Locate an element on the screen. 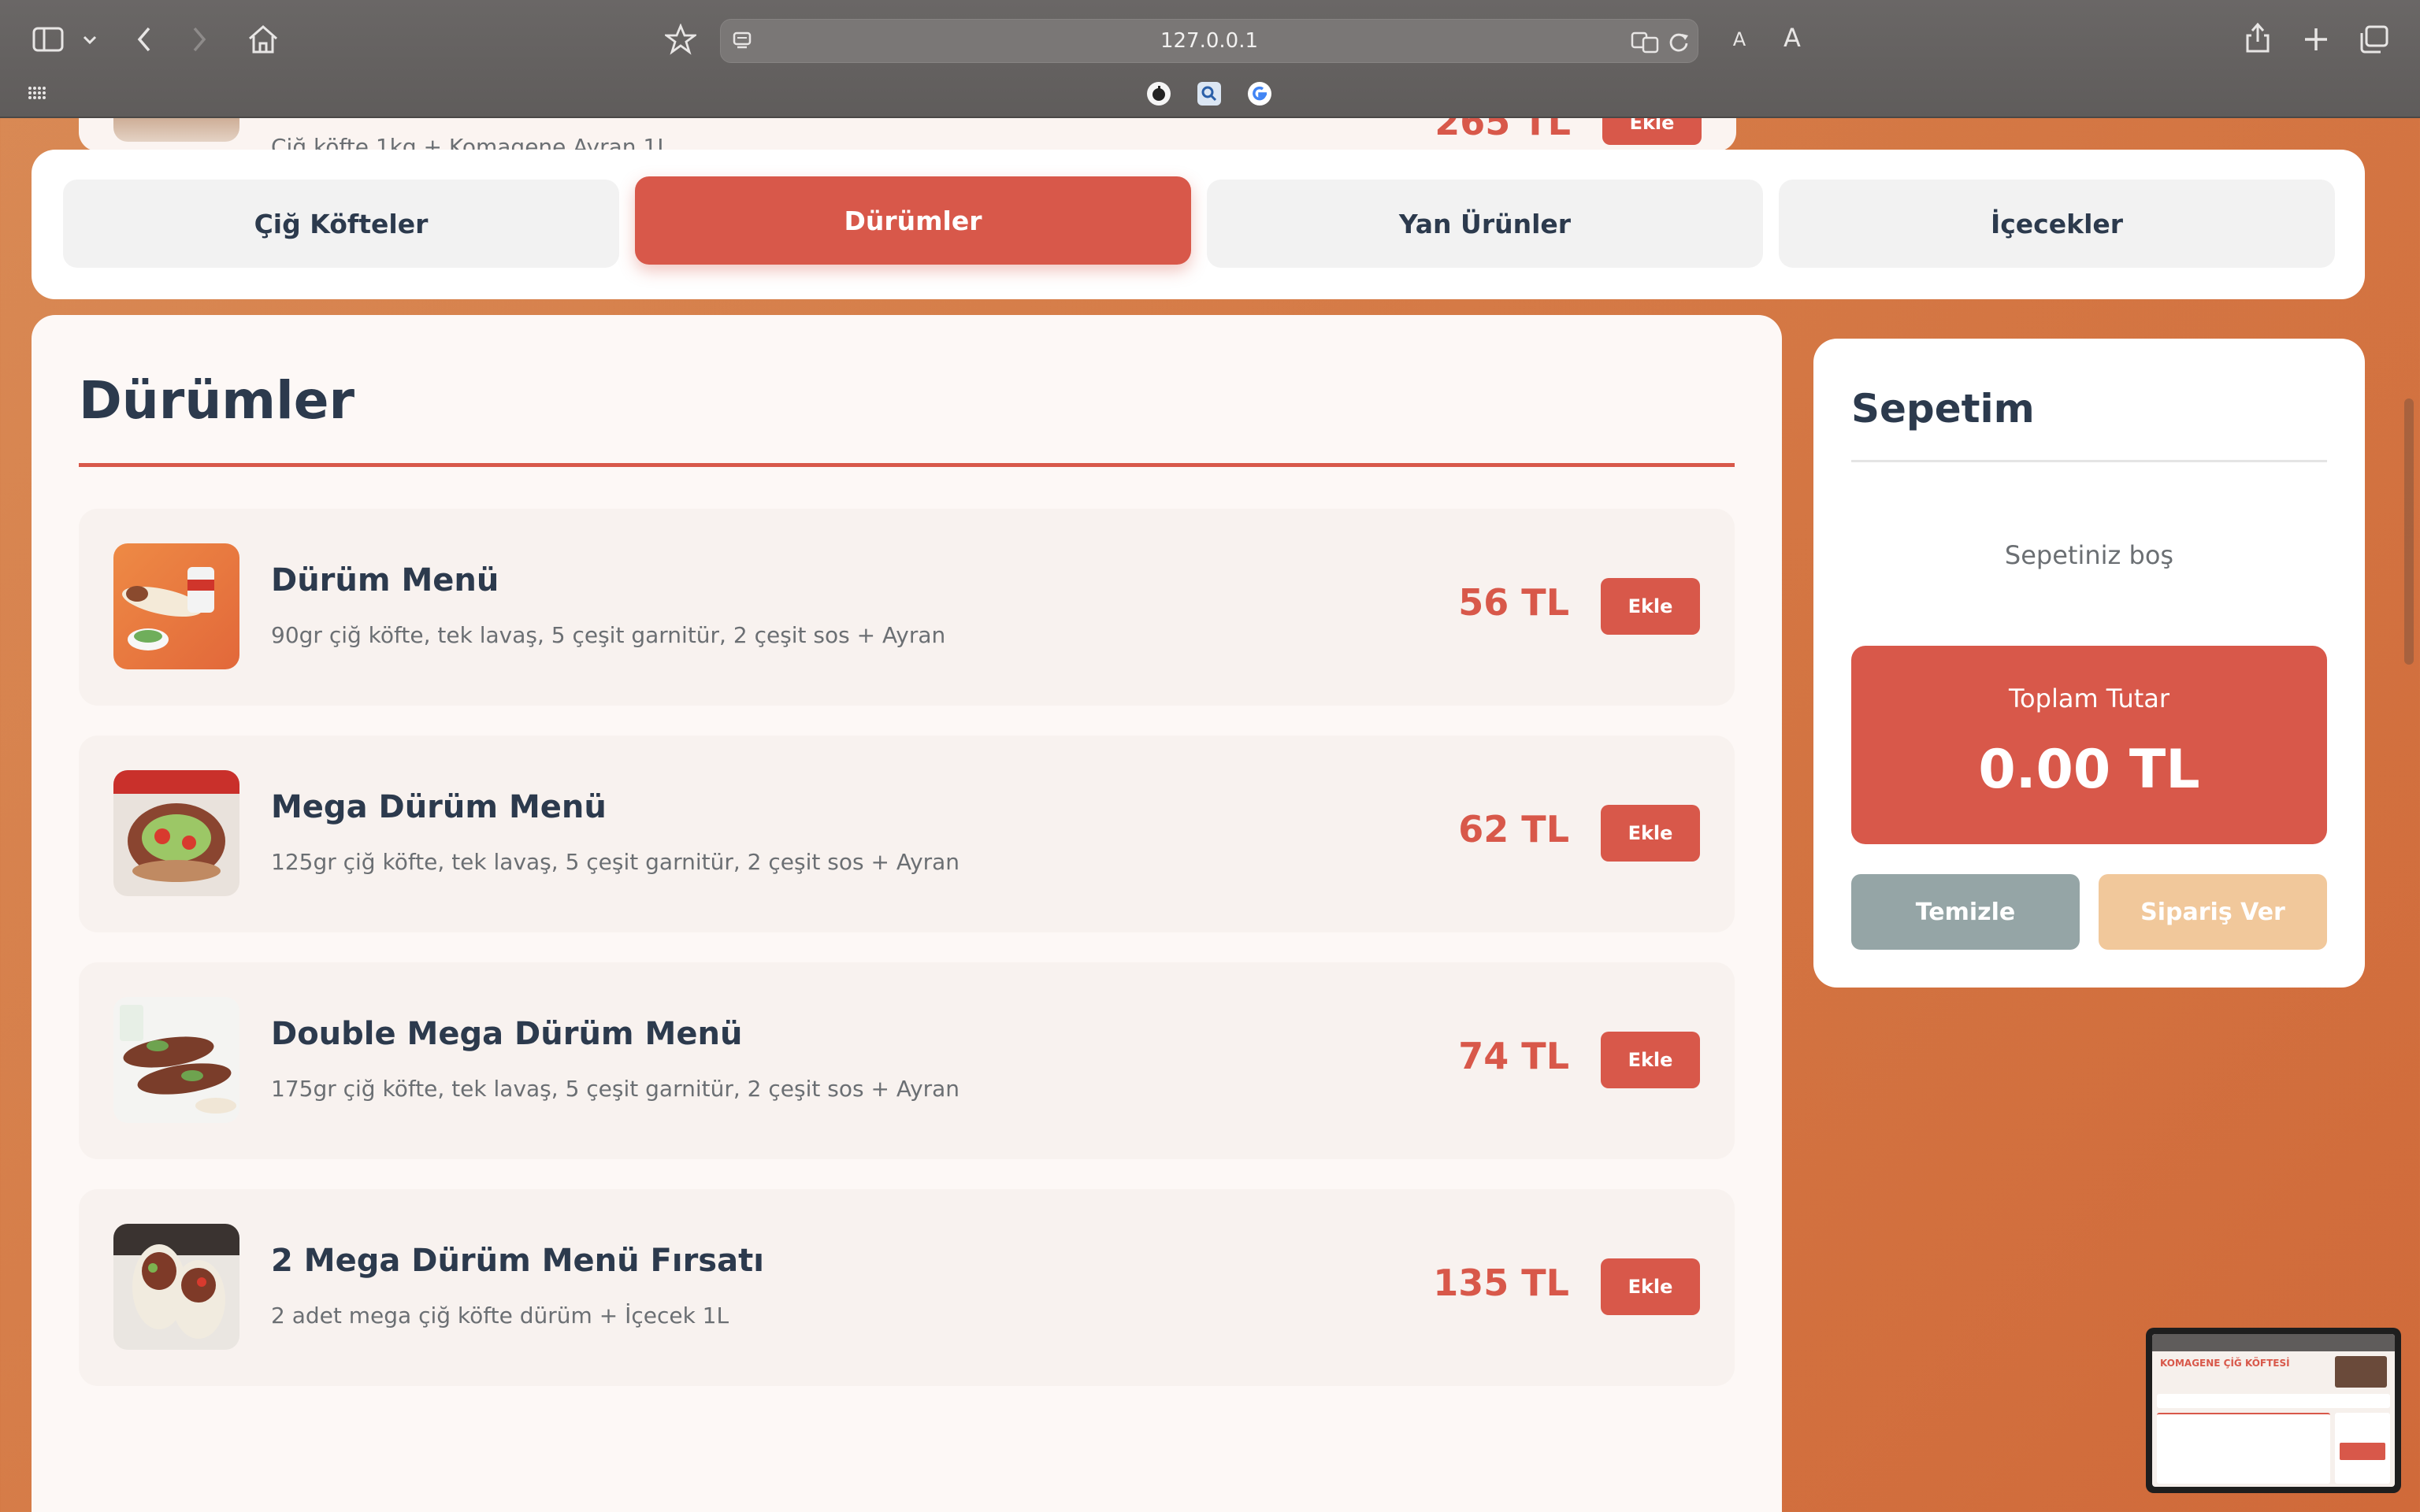  share-icon is located at coordinates (2257, 38).